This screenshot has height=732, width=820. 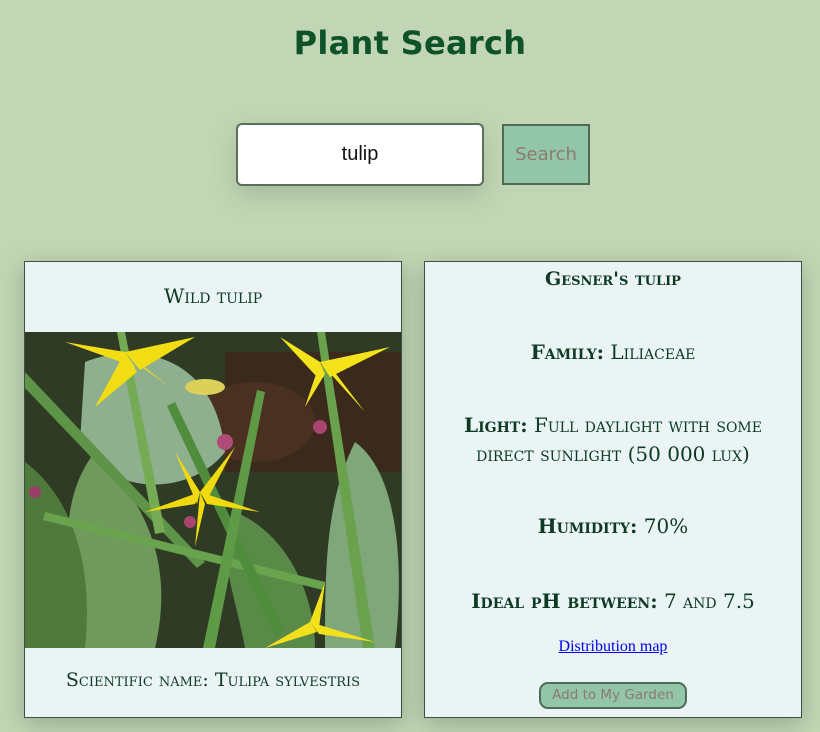 What do you see at coordinates (567, 352) in the screenshot?
I see `family-label: Family:` at bounding box center [567, 352].